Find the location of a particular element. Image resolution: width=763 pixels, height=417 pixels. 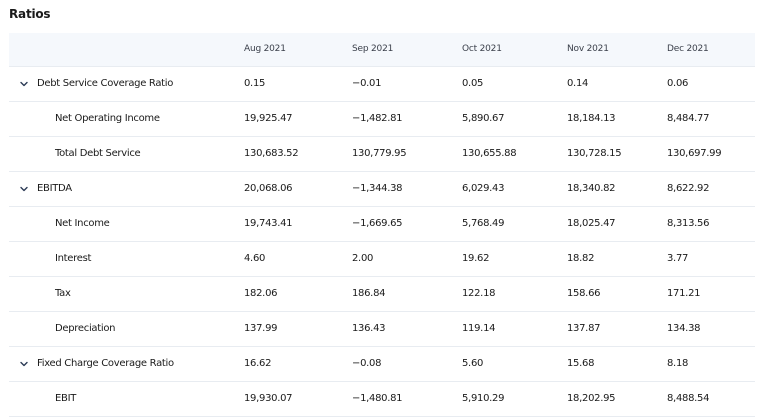

table-cell: 16.62 is located at coordinates (258, 363).